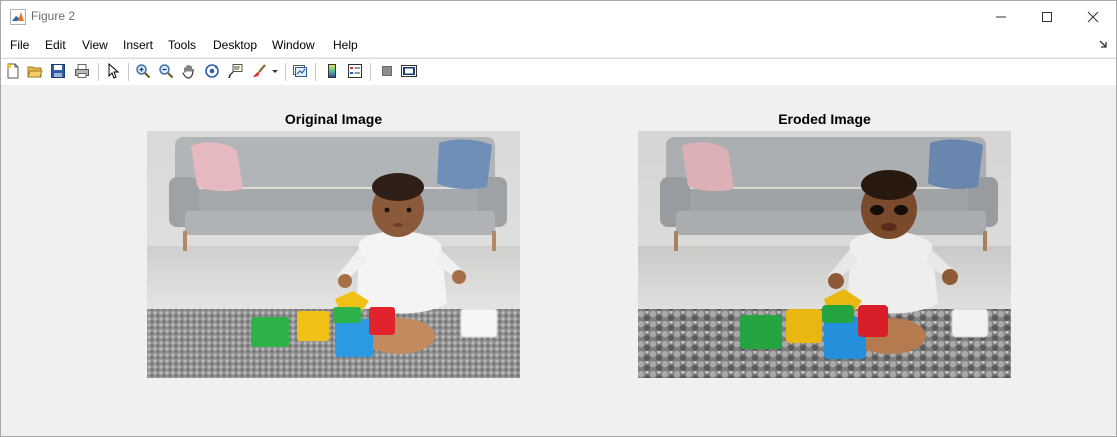 Image resolution: width=1117 pixels, height=437 pixels. I want to click on maximize-button, so click(1047, 16).